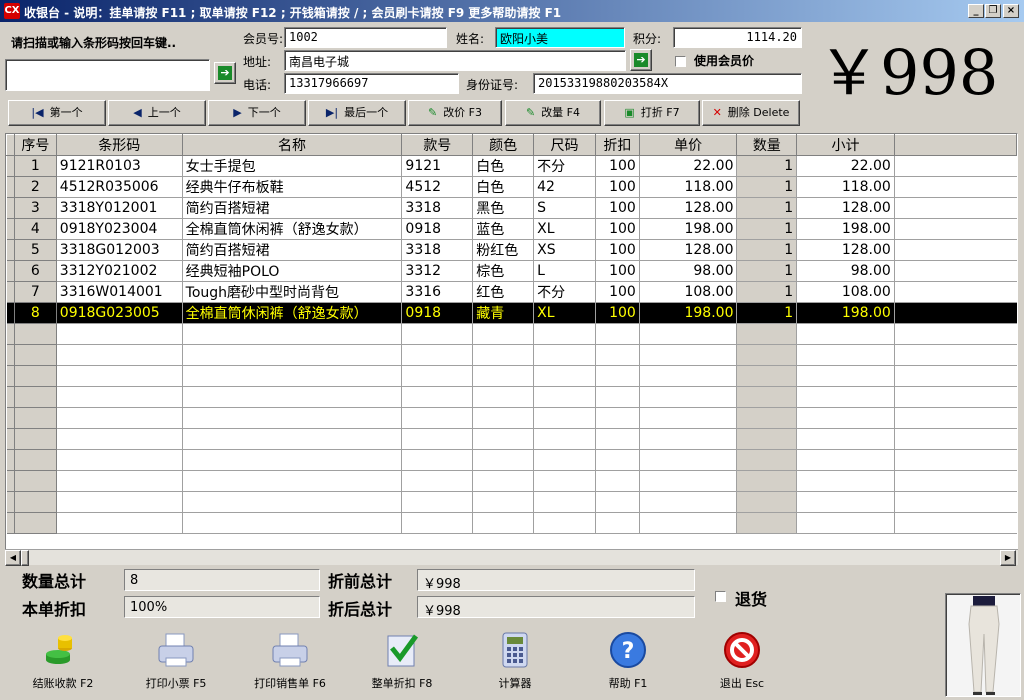  Describe the element at coordinates (1011, 11) in the screenshot. I see `close-icon: ×` at that location.